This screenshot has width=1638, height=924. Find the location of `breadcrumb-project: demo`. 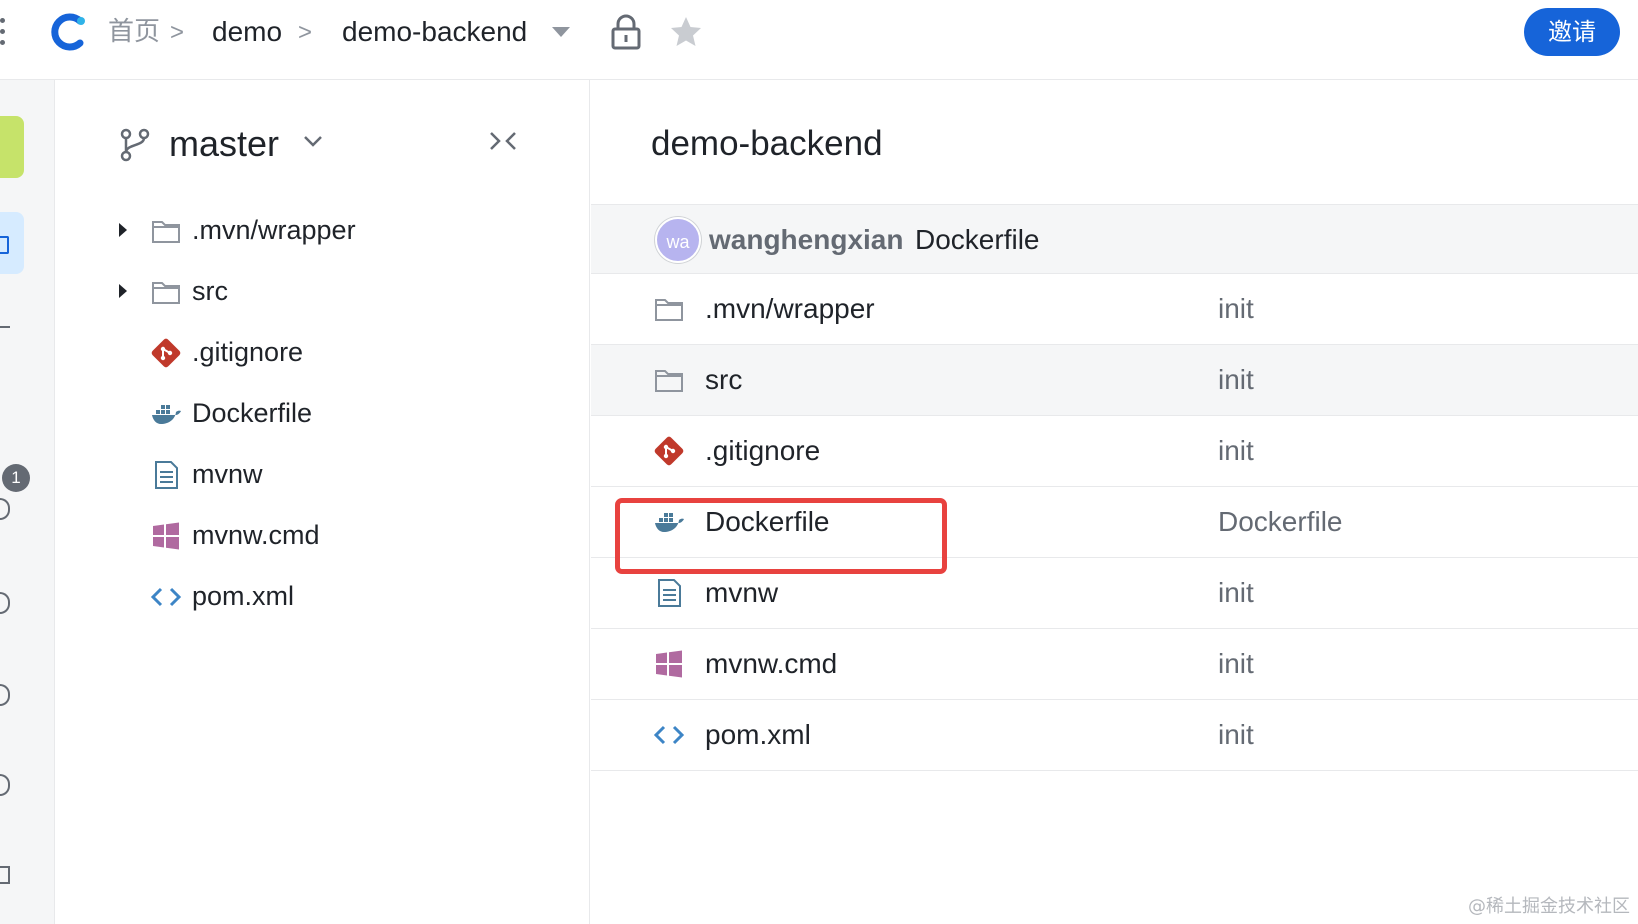

breadcrumb-project: demo is located at coordinates (247, 32).